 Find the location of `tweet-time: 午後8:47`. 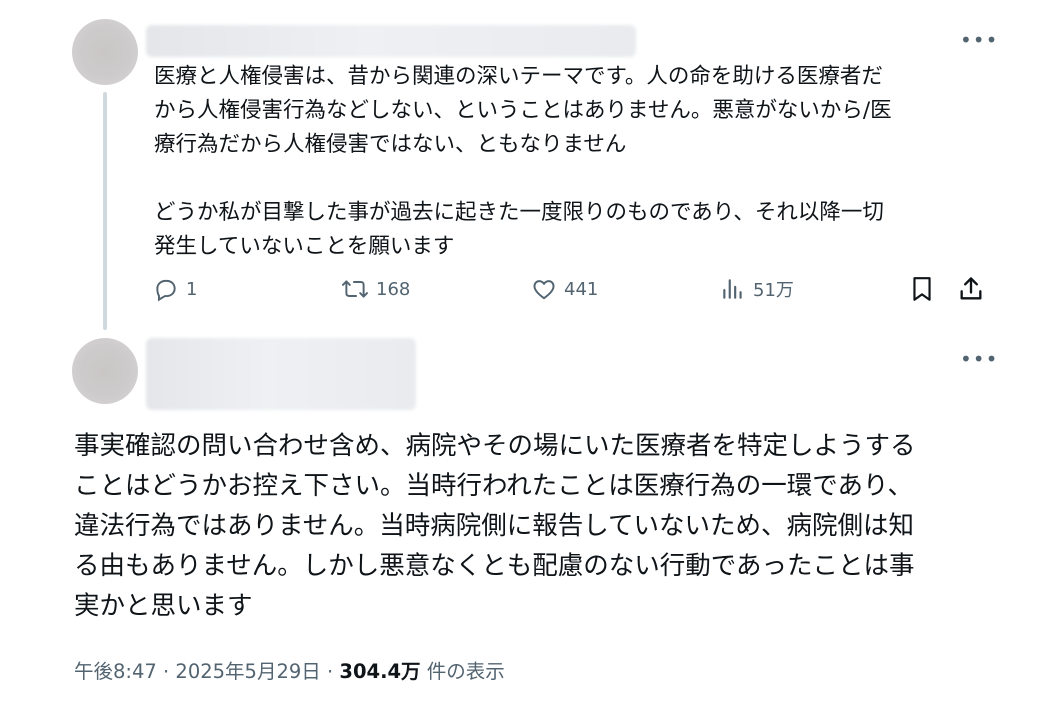

tweet-time: 午後8:47 is located at coordinates (115, 669).